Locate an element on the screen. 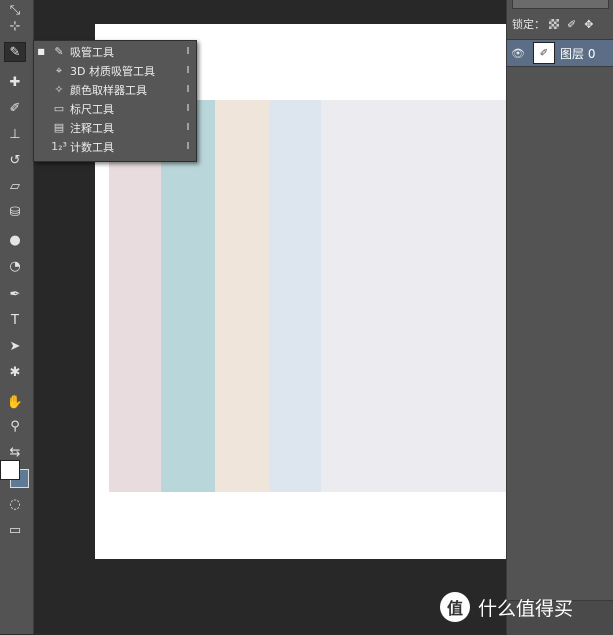 This screenshot has height=635, width=613. flyout-item-label: 计数工具 is located at coordinates (92, 147).